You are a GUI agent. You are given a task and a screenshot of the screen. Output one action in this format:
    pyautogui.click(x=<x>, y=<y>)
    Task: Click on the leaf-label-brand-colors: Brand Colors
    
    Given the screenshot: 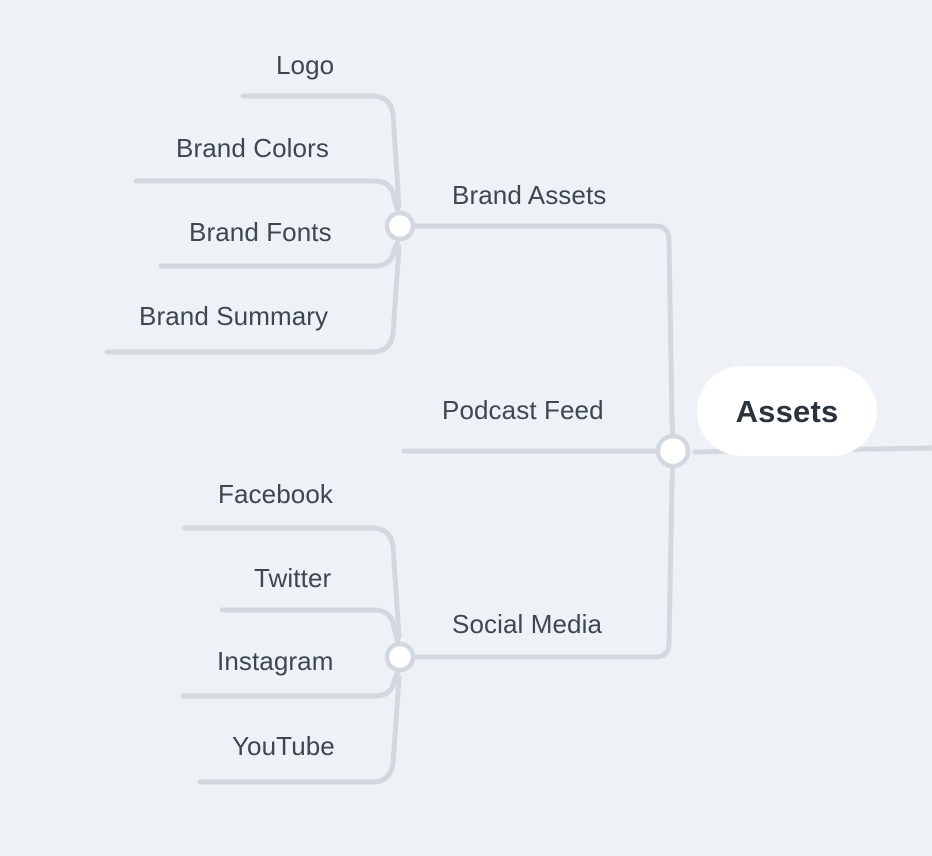 What is the action you would take?
    pyautogui.click(x=252, y=148)
    